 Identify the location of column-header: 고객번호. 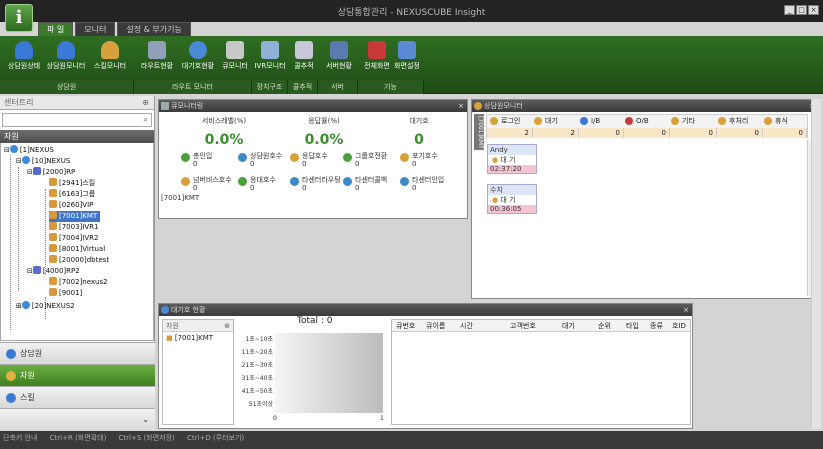
(523, 326).